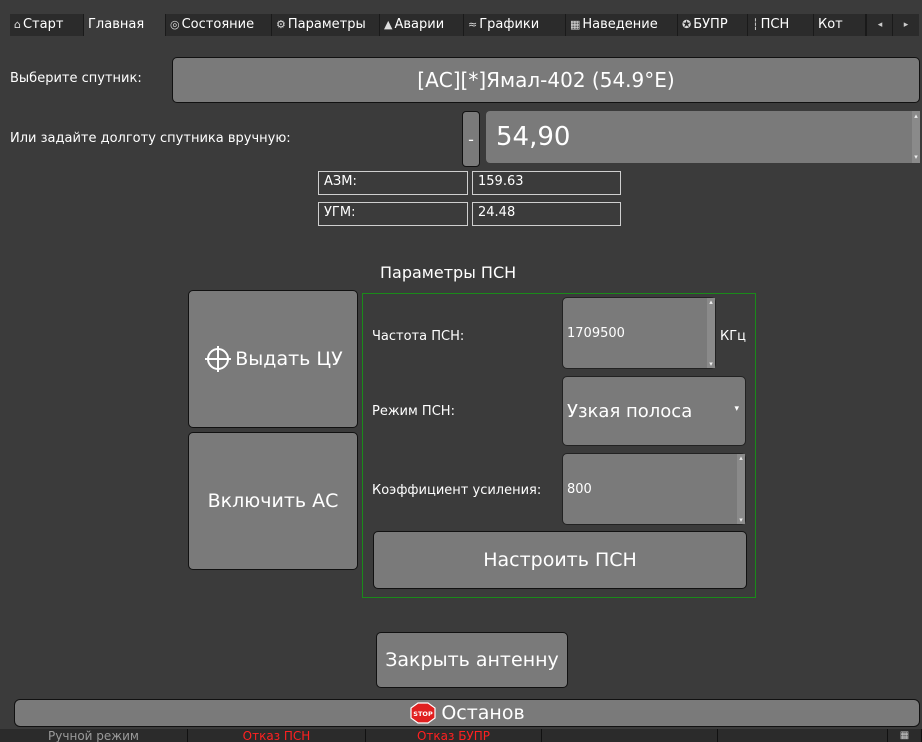 This screenshot has width=922, height=742. Describe the element at coordinates (94, 735) in the screenshot. I see `status-manual-mode: Ручной режим` at that location.